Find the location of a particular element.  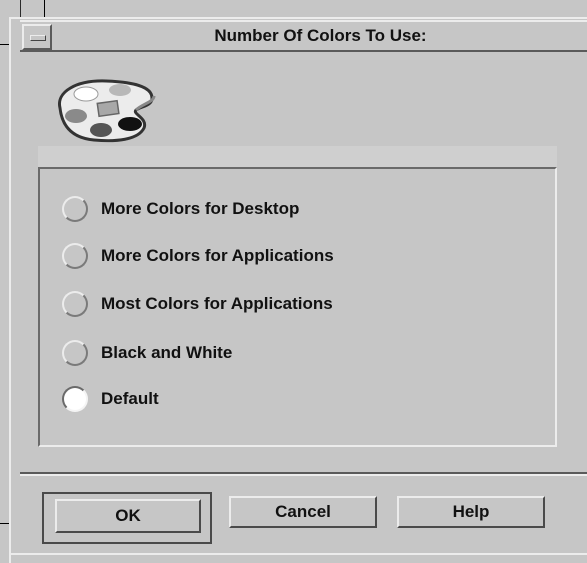

option-label: Most Colors for Applications is located at coordinates (217, 303).